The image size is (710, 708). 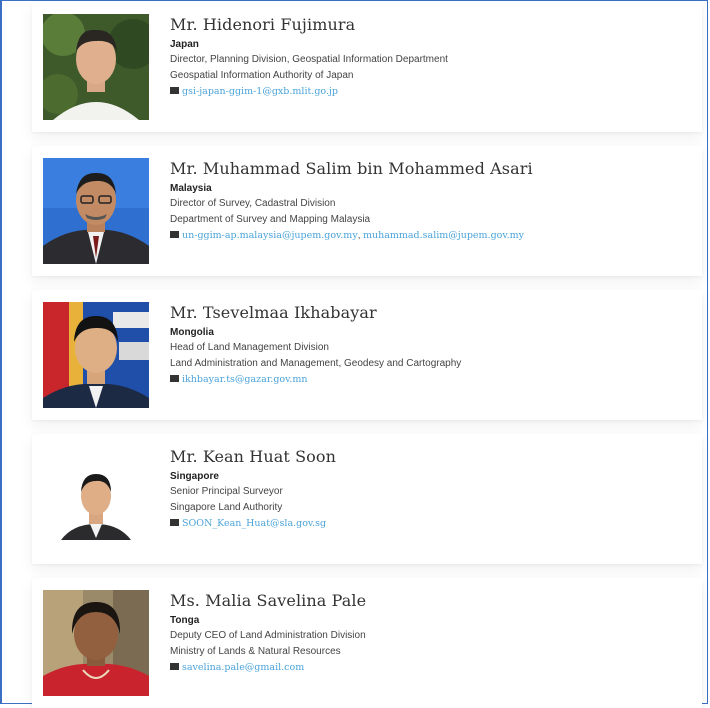 What do you see at coordinates (226, 507) in the screenshot?
I see `member-organization: Singapore Land Authority` at bounding box center [226, 507].